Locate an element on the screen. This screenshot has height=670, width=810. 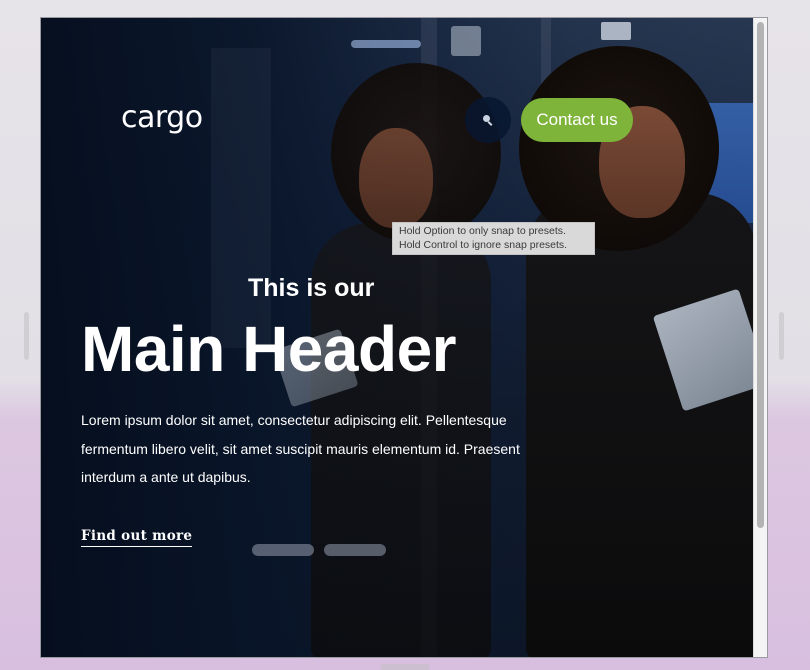
resize-handle-right is located at coordinates (781, 336).